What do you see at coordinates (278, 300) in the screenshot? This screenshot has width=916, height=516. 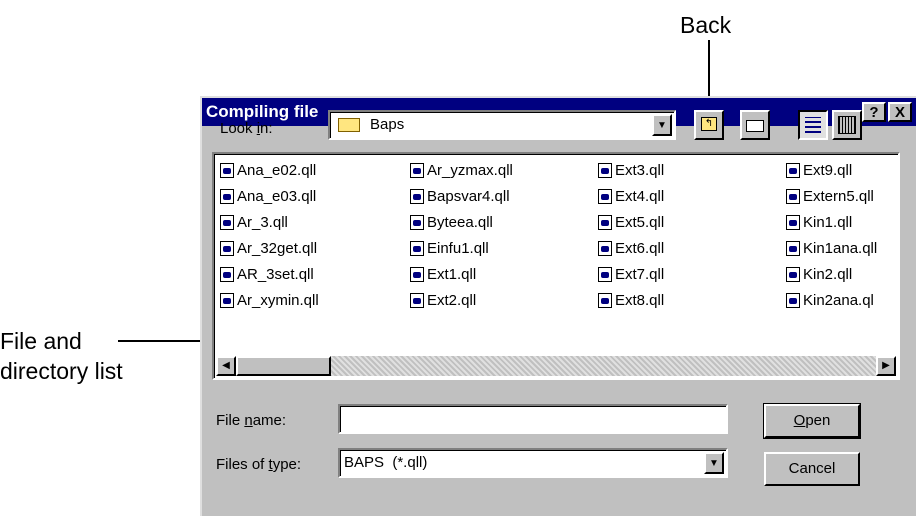 I see `file-name: Ar_xymin.qll` at bounding box center [278, 300].